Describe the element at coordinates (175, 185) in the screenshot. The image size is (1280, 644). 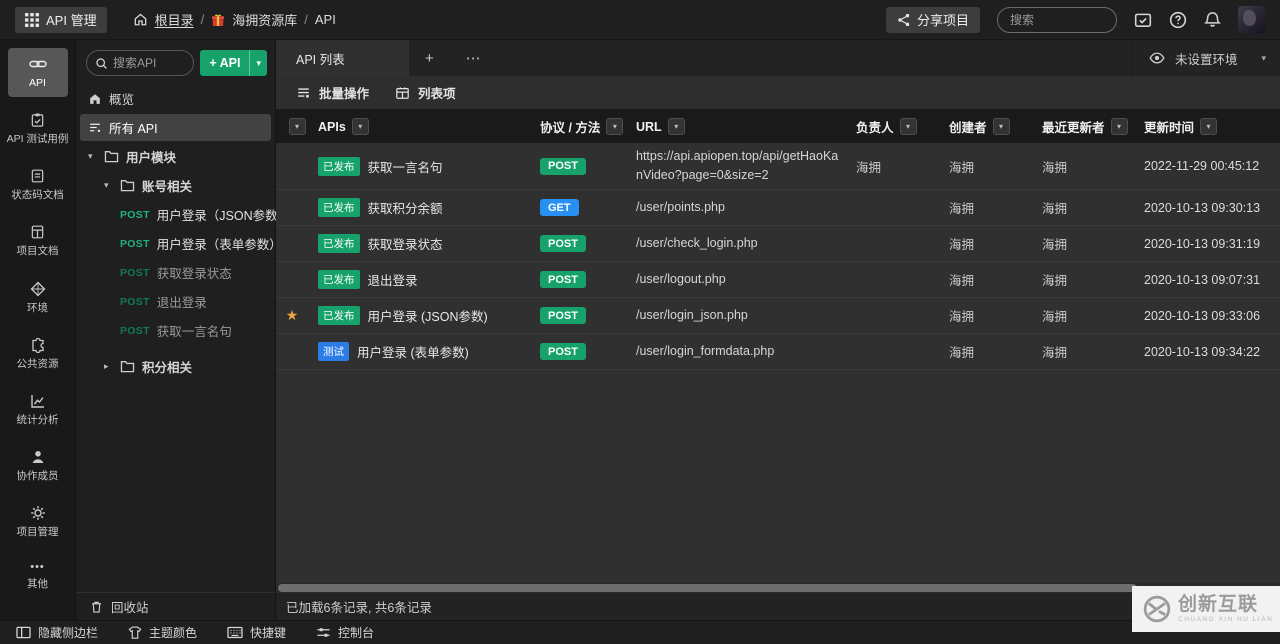
I see `tree-folder-account: ▾ 账号相关` at that location.